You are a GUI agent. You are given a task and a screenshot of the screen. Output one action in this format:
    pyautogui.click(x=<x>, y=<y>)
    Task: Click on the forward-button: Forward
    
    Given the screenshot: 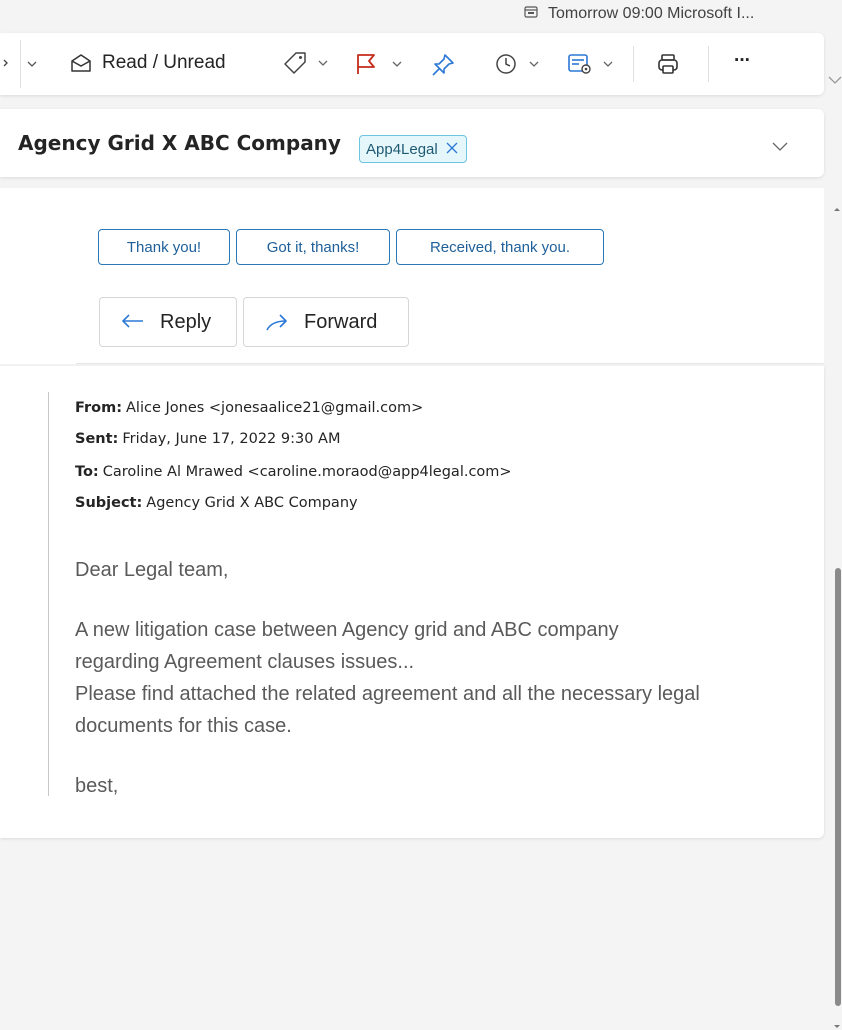 What is the action you would take?
    pyautogui.click(x=326, y=322)
    